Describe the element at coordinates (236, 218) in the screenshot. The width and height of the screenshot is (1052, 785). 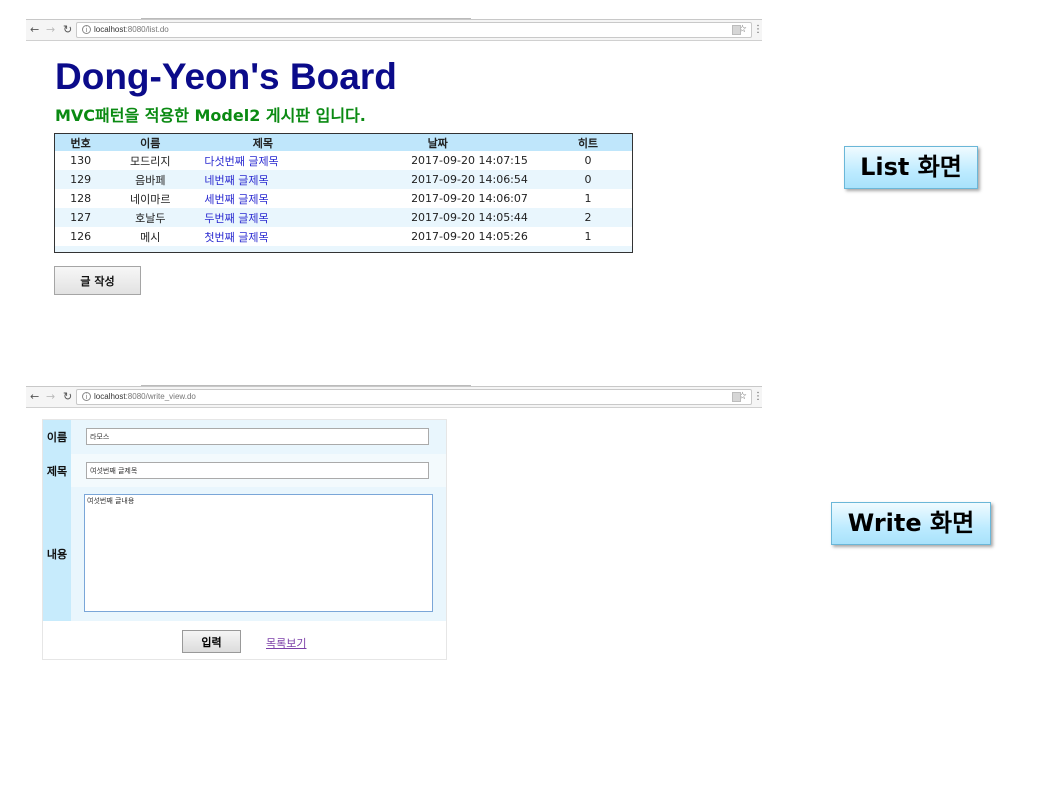
I see `post-title-link: 두번째 글제목` at that location.